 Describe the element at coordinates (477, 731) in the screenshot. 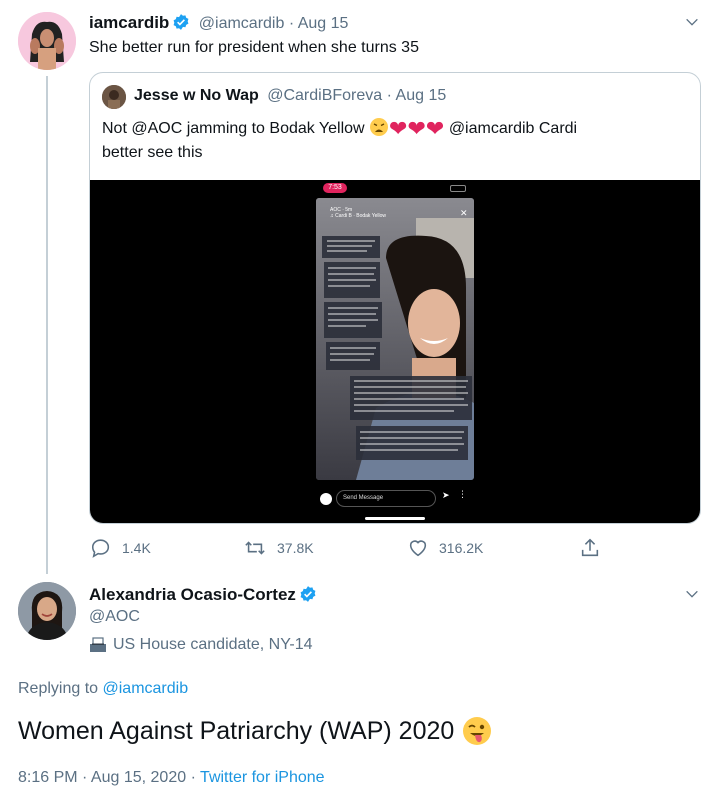

I see `winking-tongue-emoji-icon` at that location.